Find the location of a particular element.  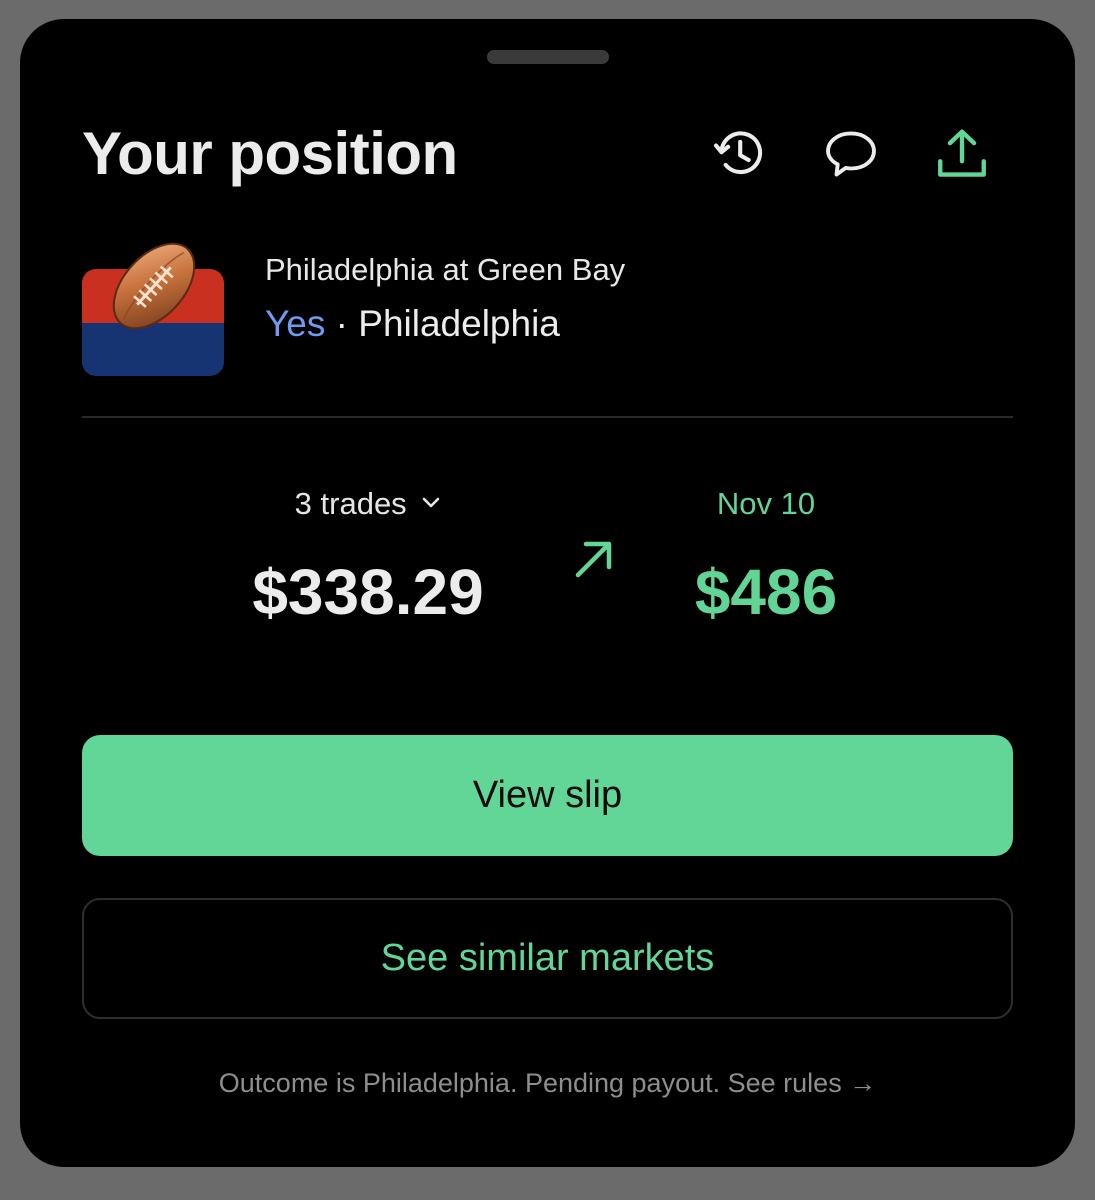

football-icon is located at coordinates (154, 286).